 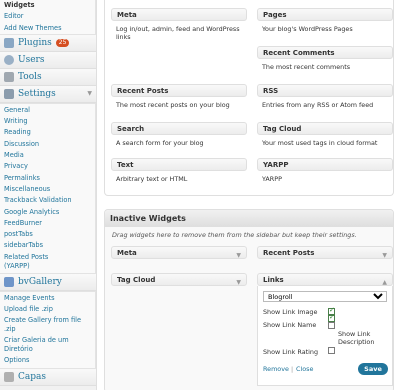 What do you see at coordinates (320, 143) in the screenshot?
I see `widget-description: Your most used tags in cloud format` at bounding box center [320, 143].